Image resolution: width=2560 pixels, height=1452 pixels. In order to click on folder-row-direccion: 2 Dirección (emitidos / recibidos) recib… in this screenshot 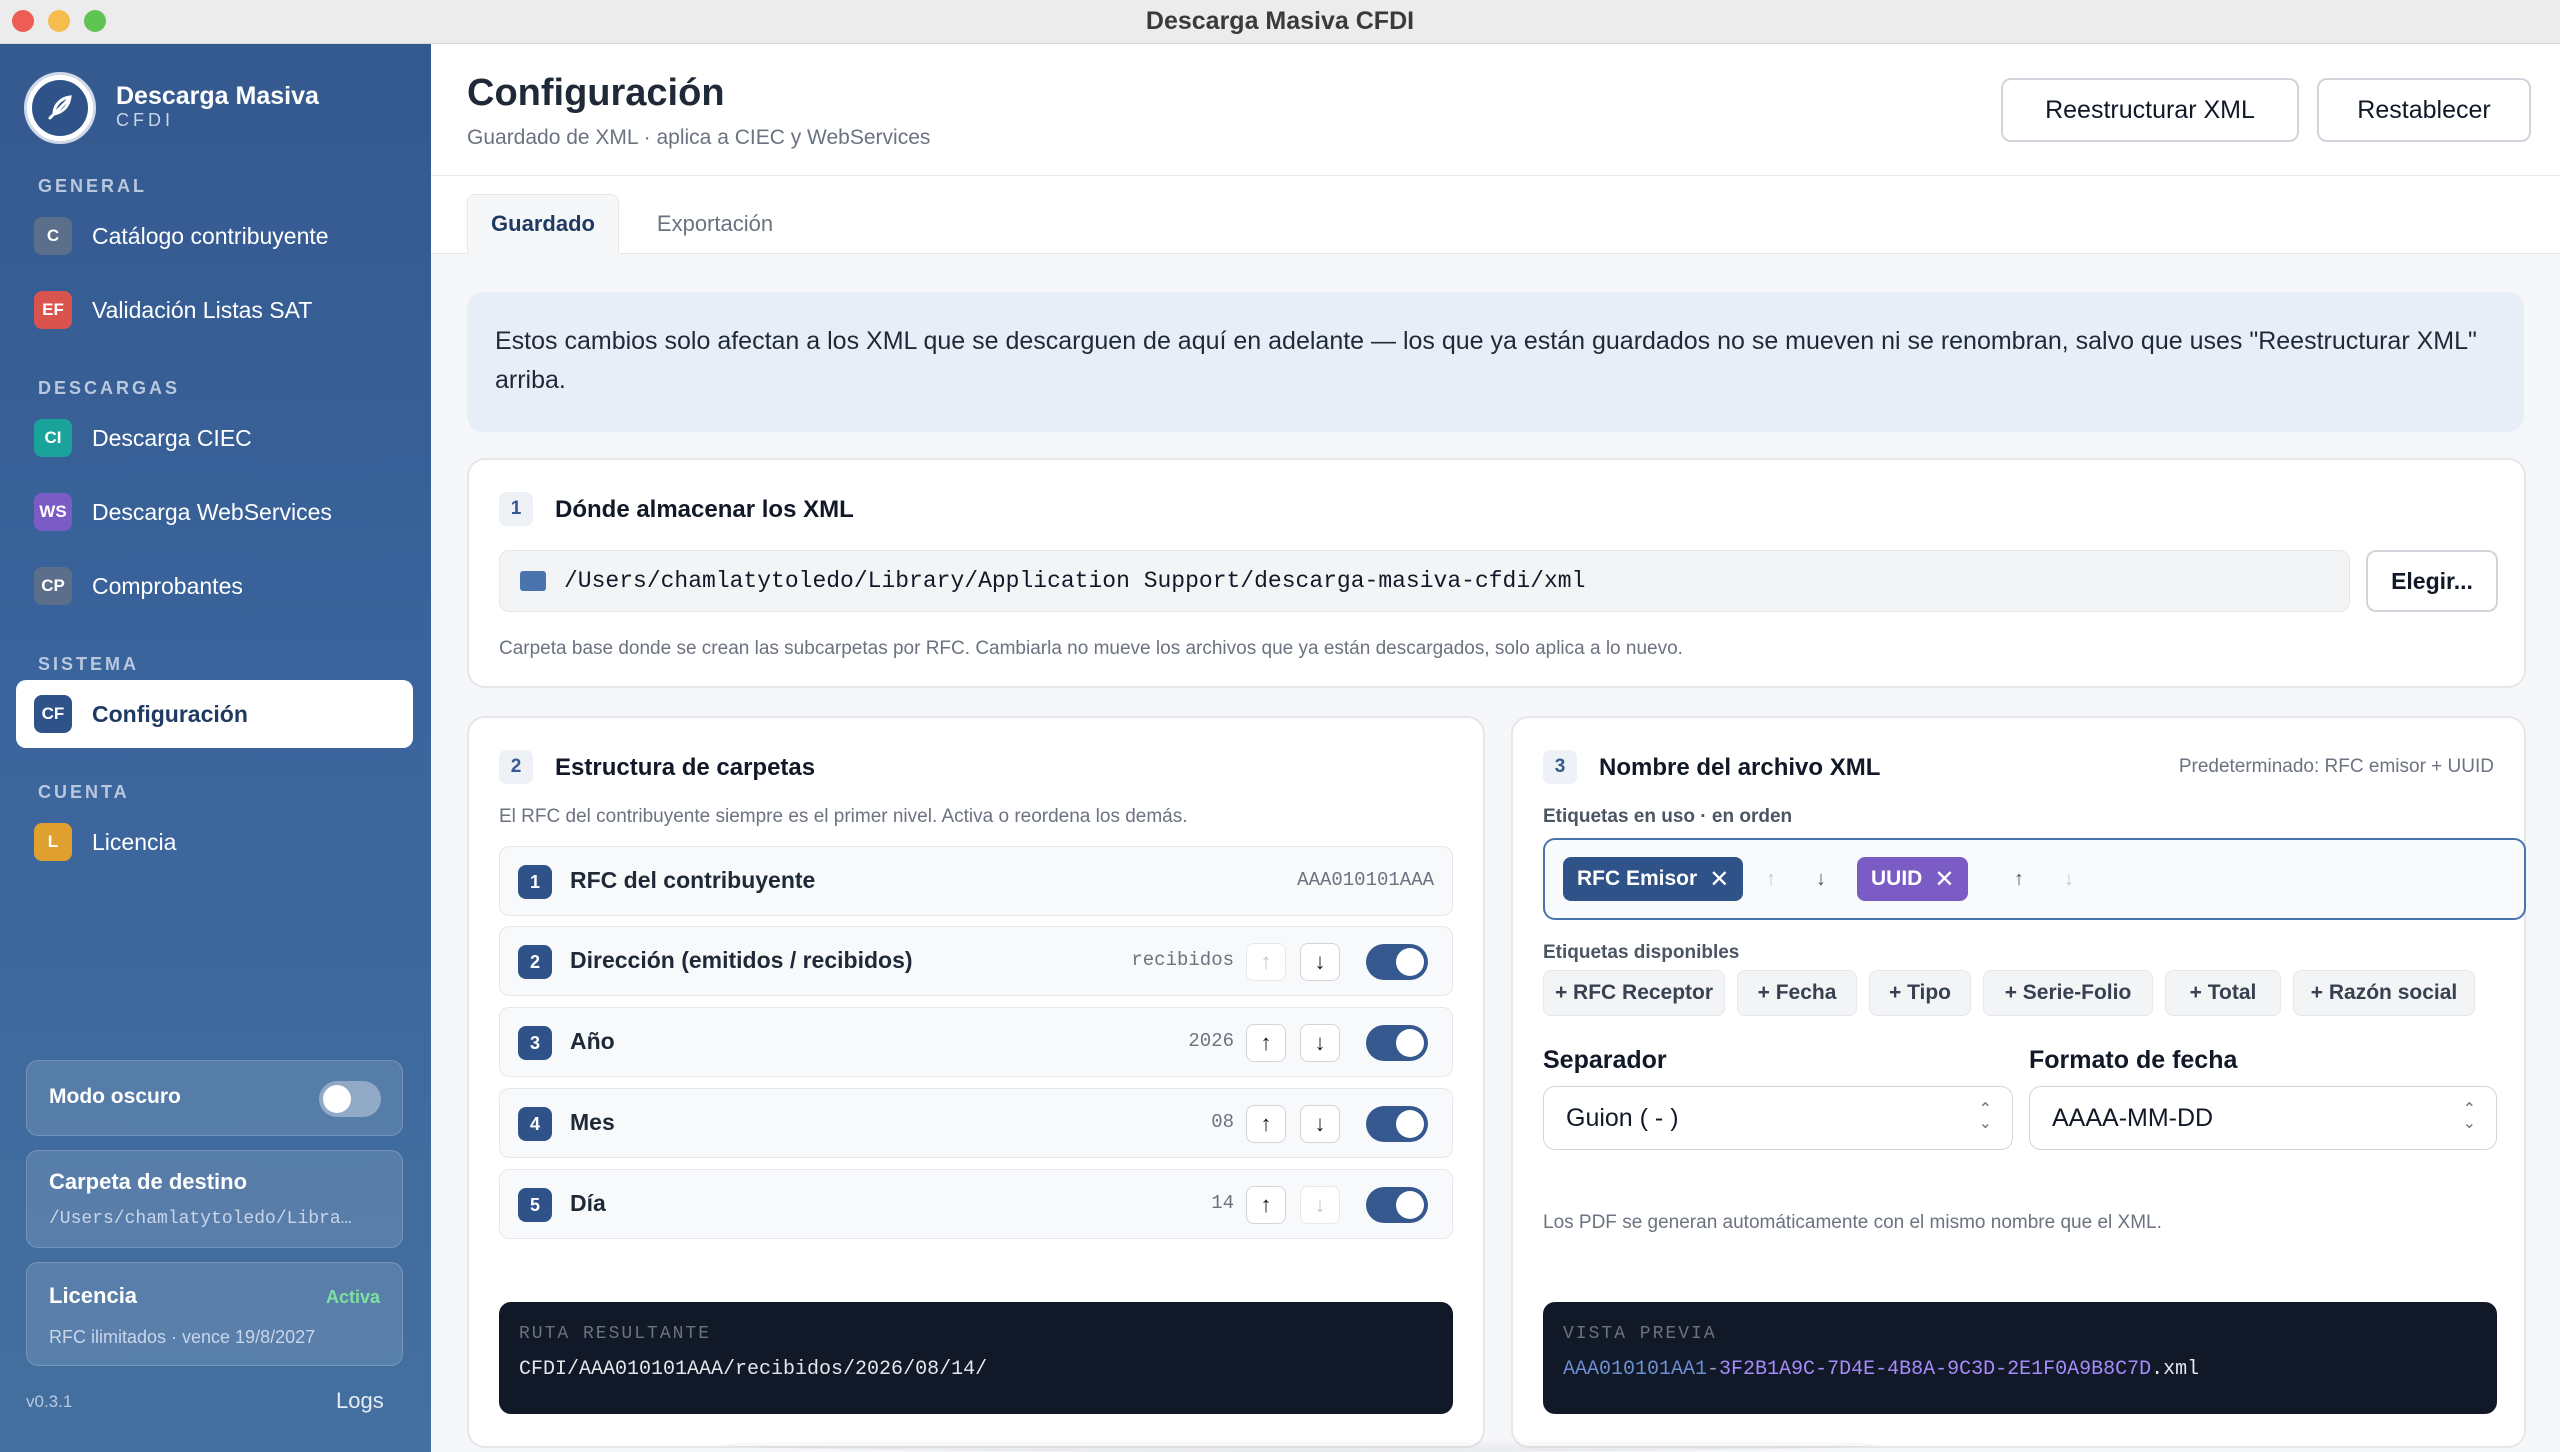, I will do `click(976, 961)`.